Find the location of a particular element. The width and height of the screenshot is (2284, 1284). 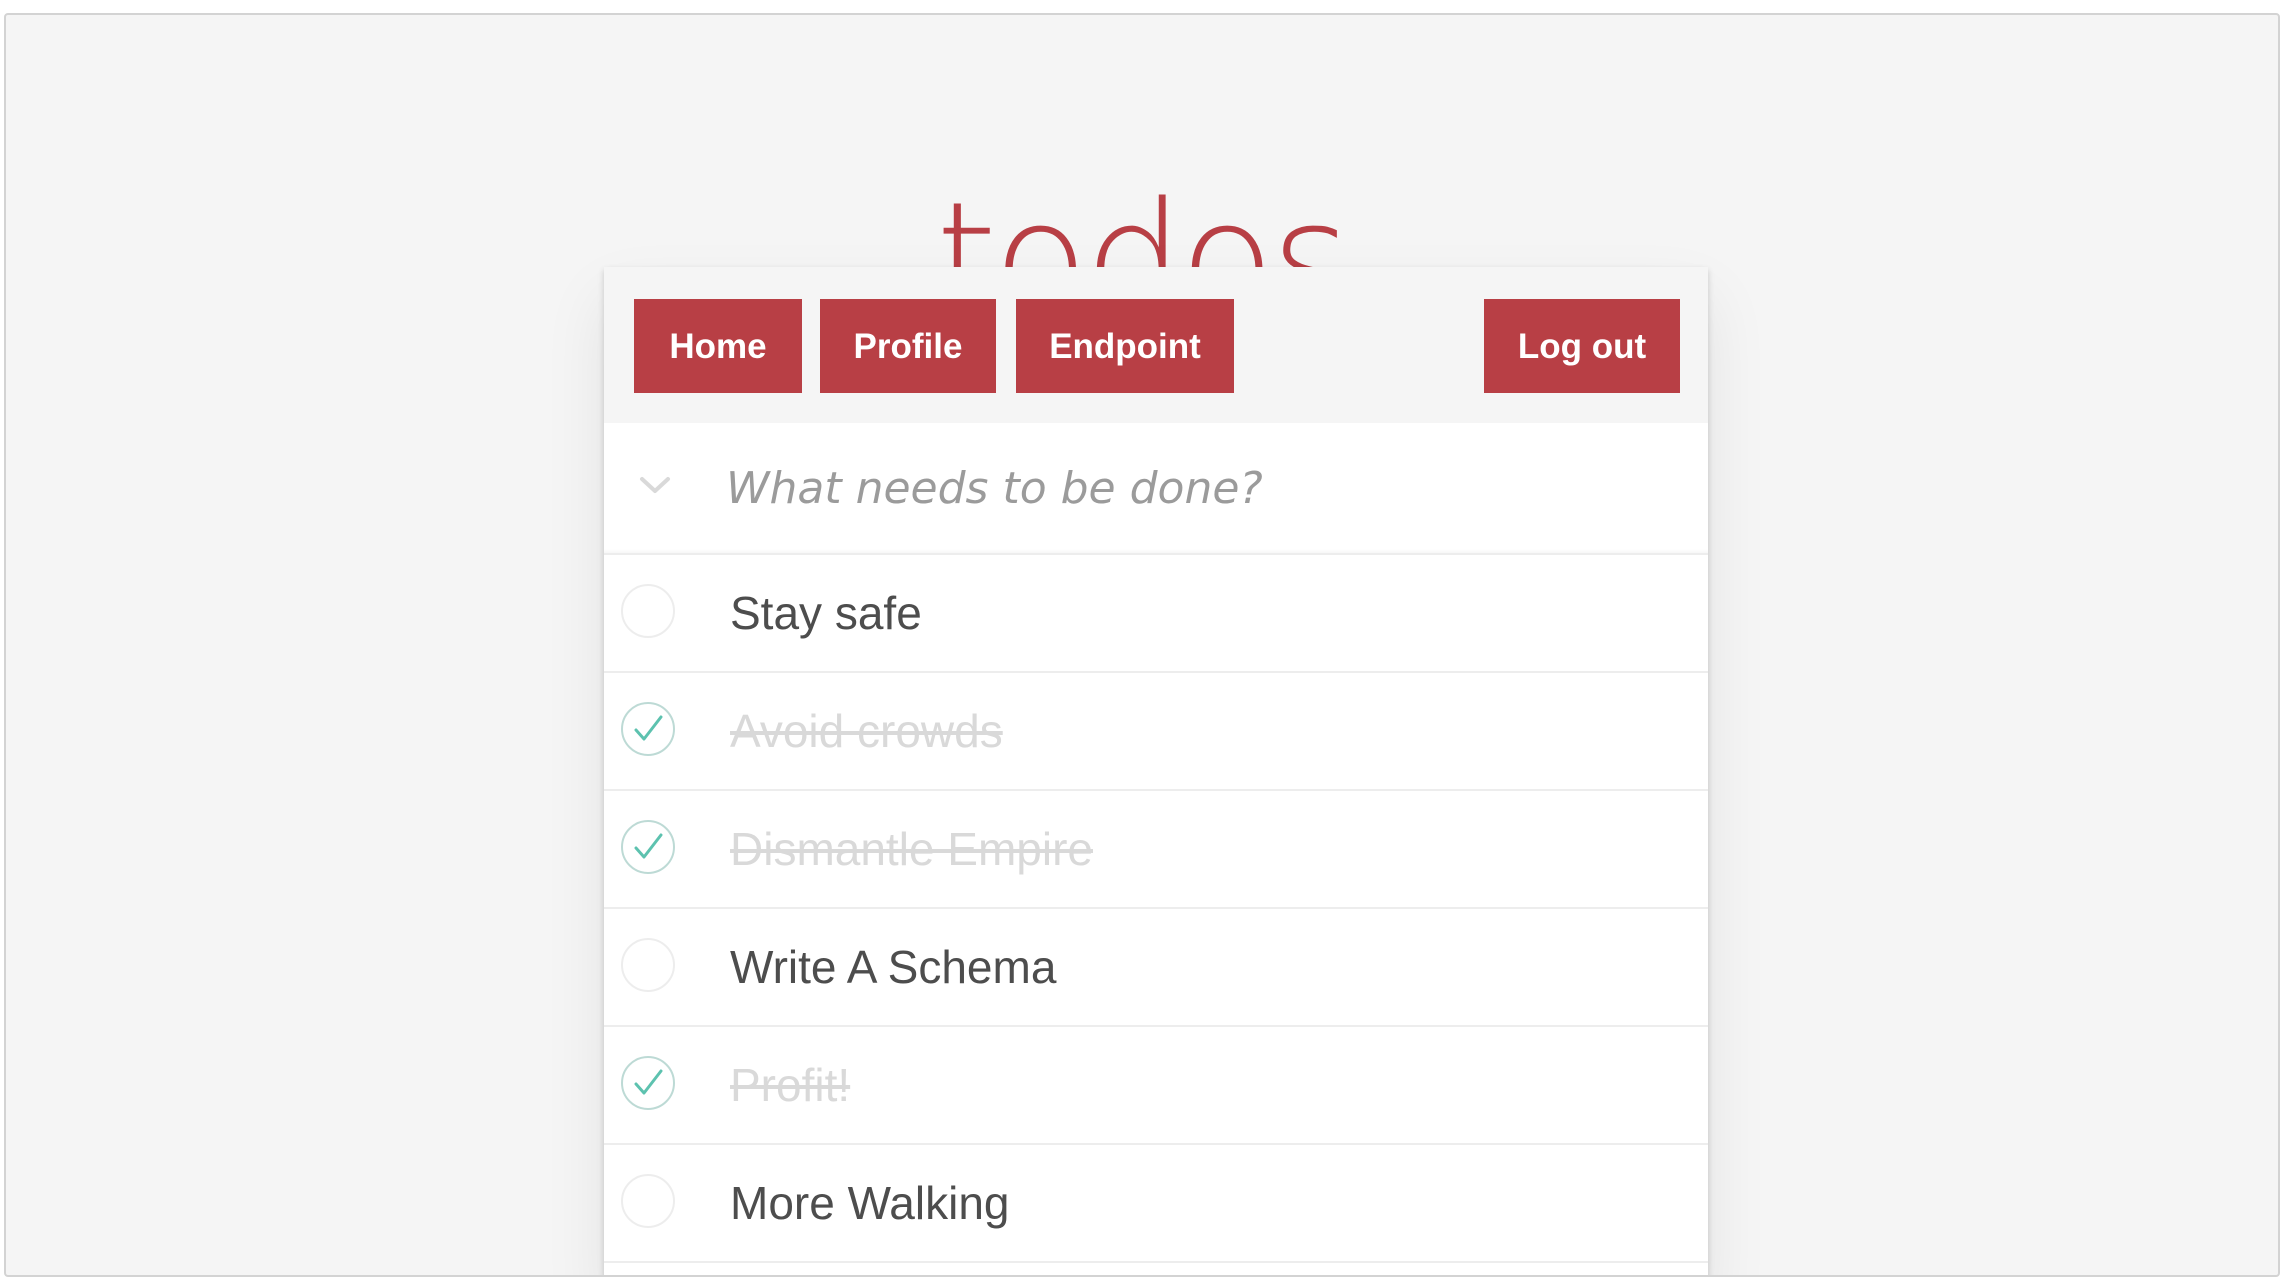

todo-item: Write A Schema is located at coordinates (1156, 968).